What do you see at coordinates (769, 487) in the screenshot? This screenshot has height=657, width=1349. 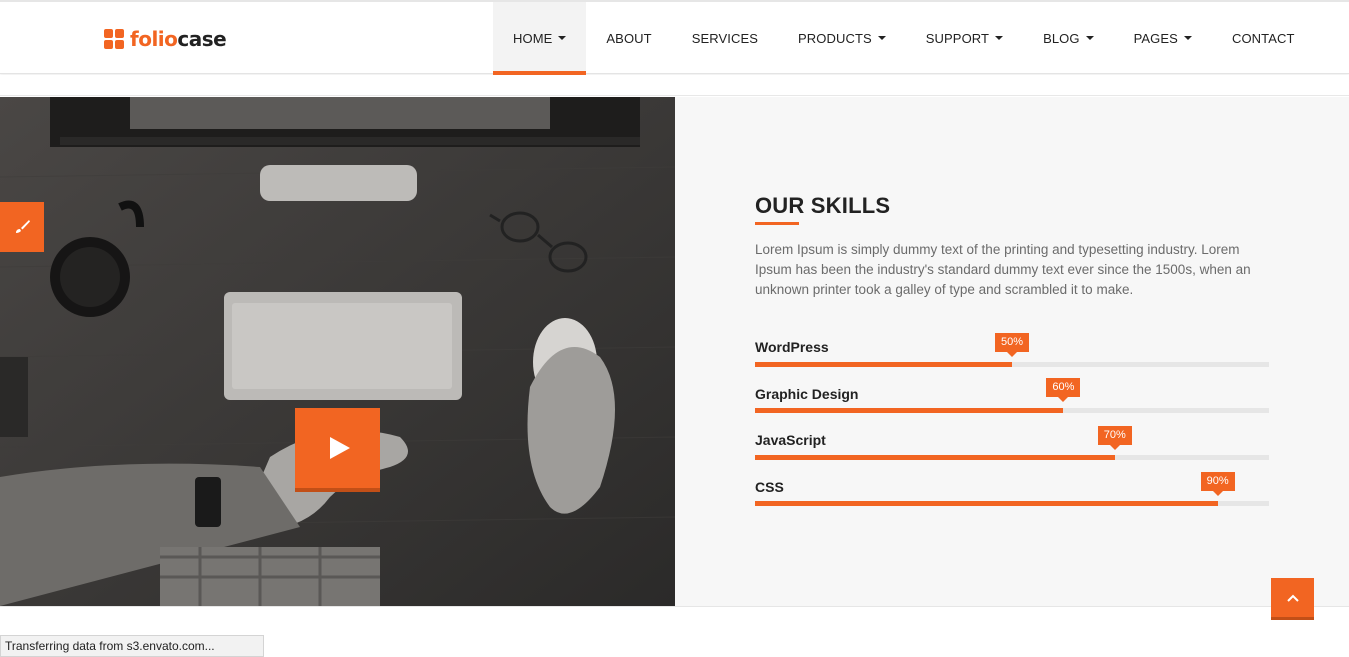 I see `skill-name: CSS` at bounding box center [769, 487].